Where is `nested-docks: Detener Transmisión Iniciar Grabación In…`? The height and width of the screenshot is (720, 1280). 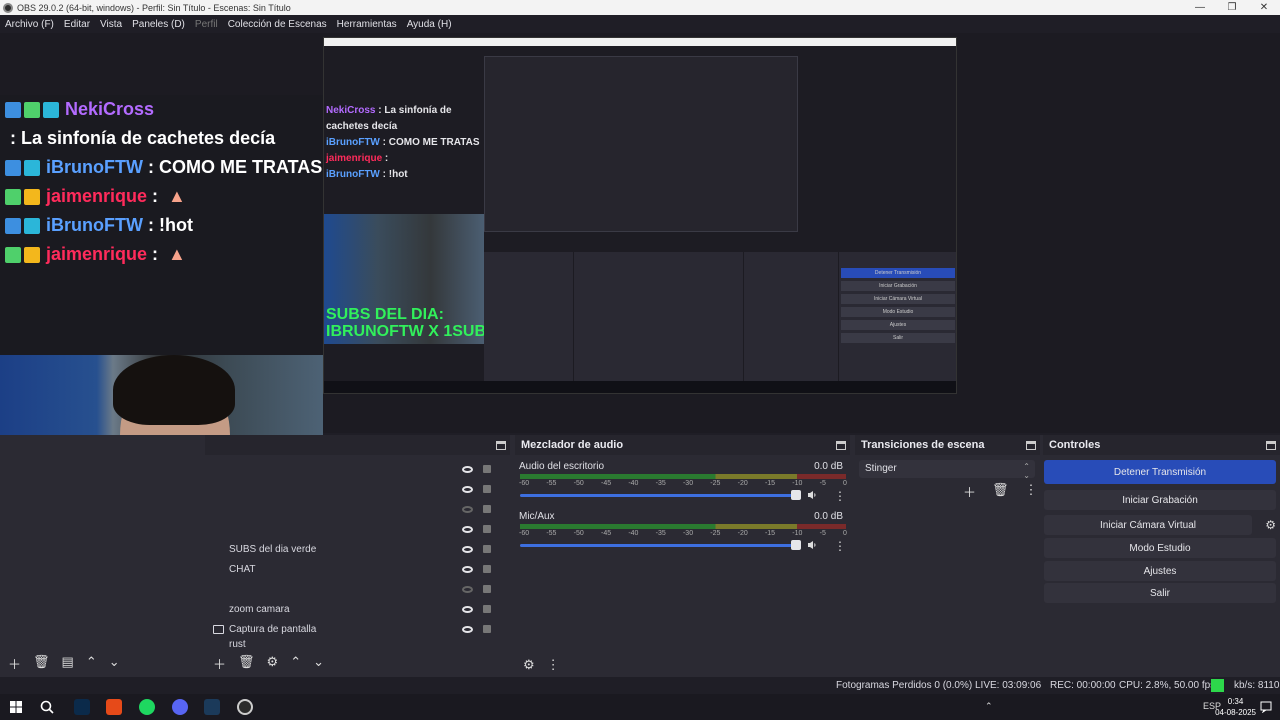
nested-docks: Detener Transmisión Iniciar Grabación In… is located at coordinates (720, 317).